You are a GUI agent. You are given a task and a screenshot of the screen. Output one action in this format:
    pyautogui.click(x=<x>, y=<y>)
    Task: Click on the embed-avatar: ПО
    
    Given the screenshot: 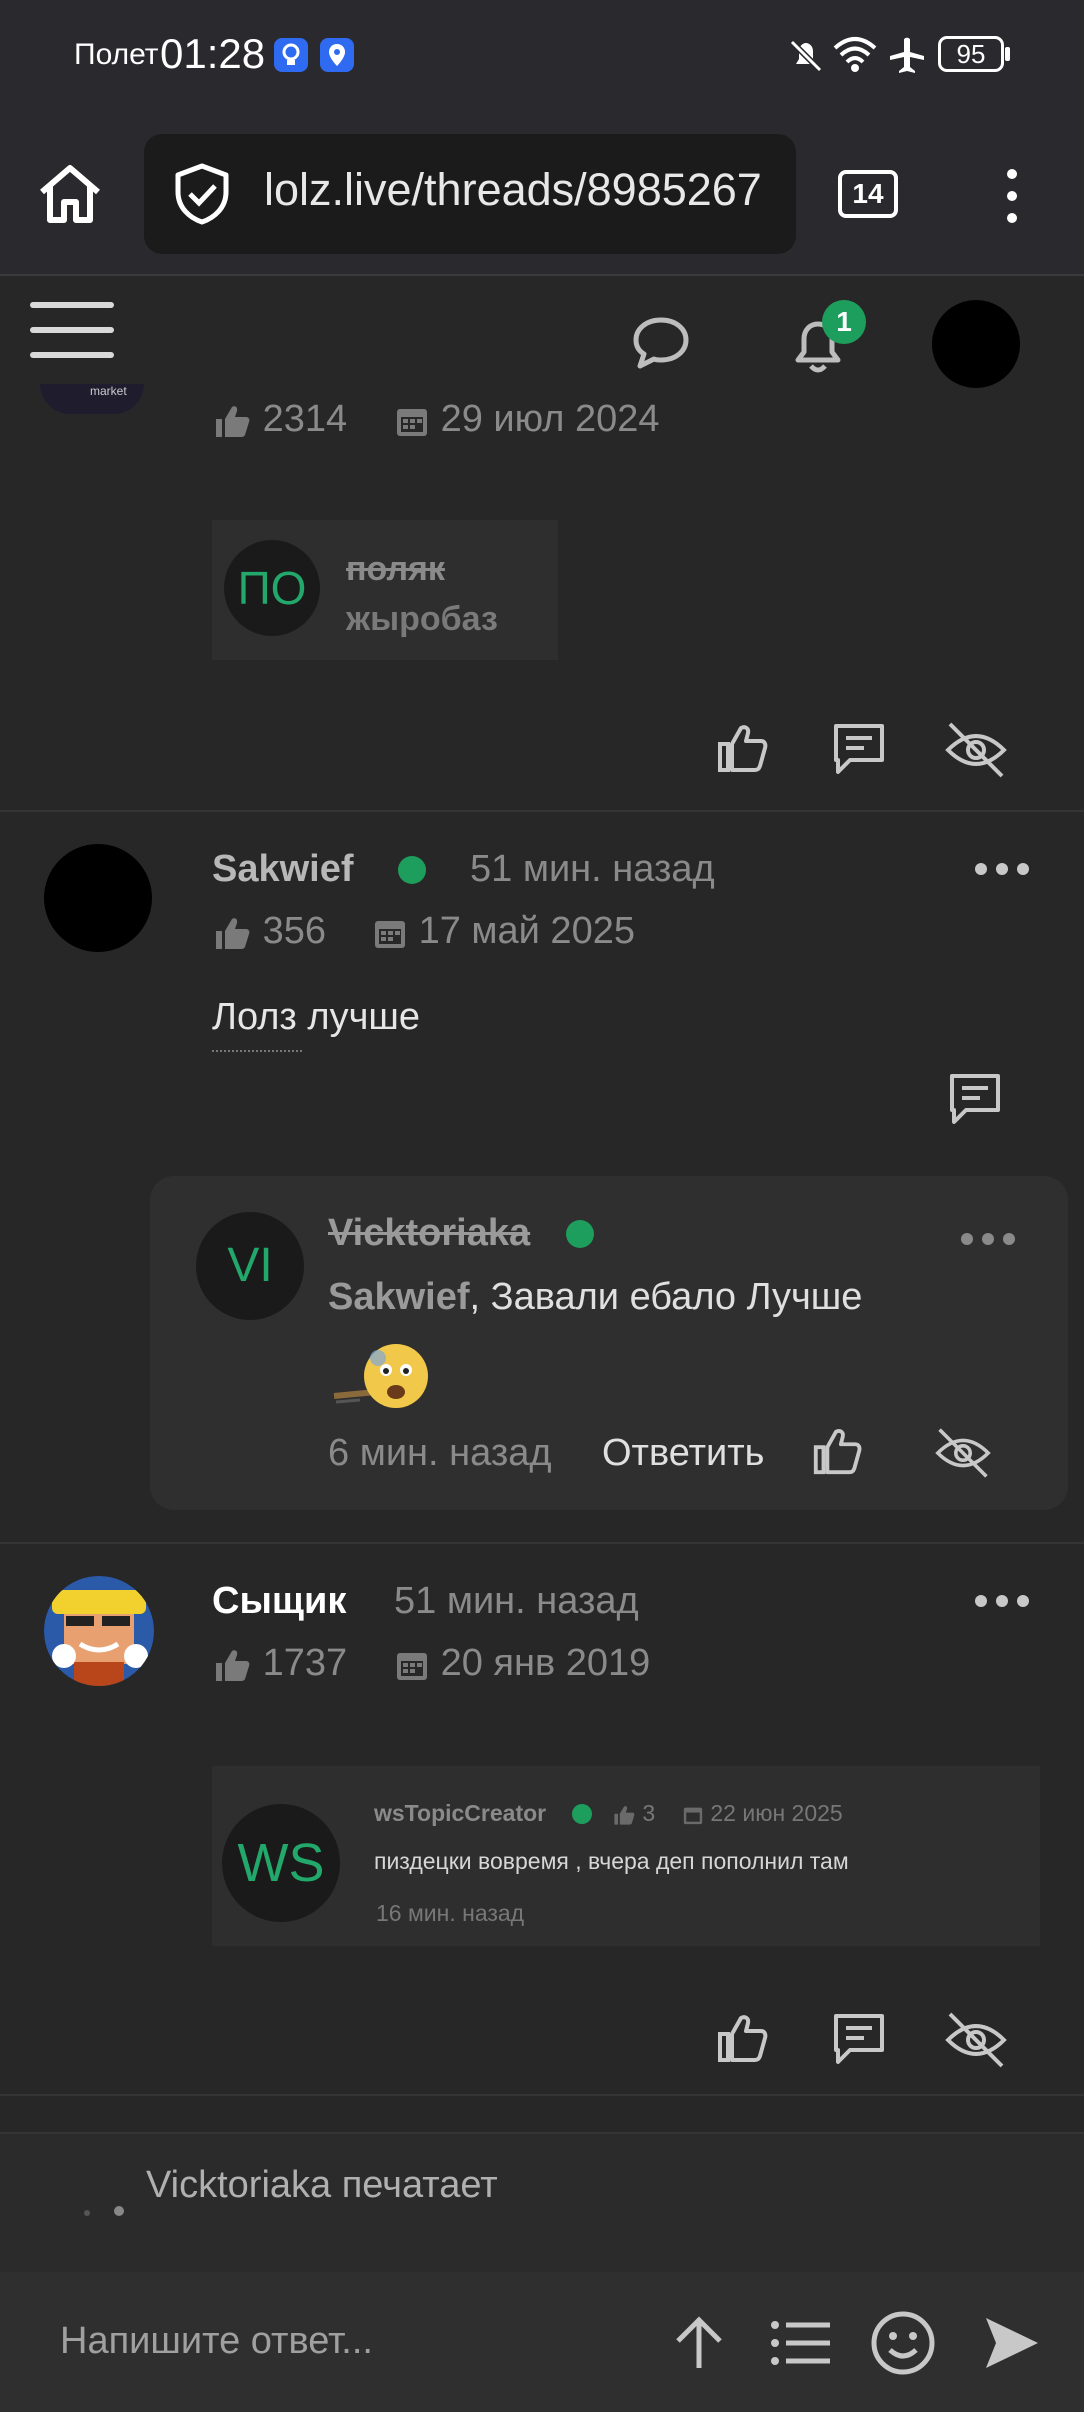 What is the action you would take?
    pyautogui.click(x=272, y=588)
    